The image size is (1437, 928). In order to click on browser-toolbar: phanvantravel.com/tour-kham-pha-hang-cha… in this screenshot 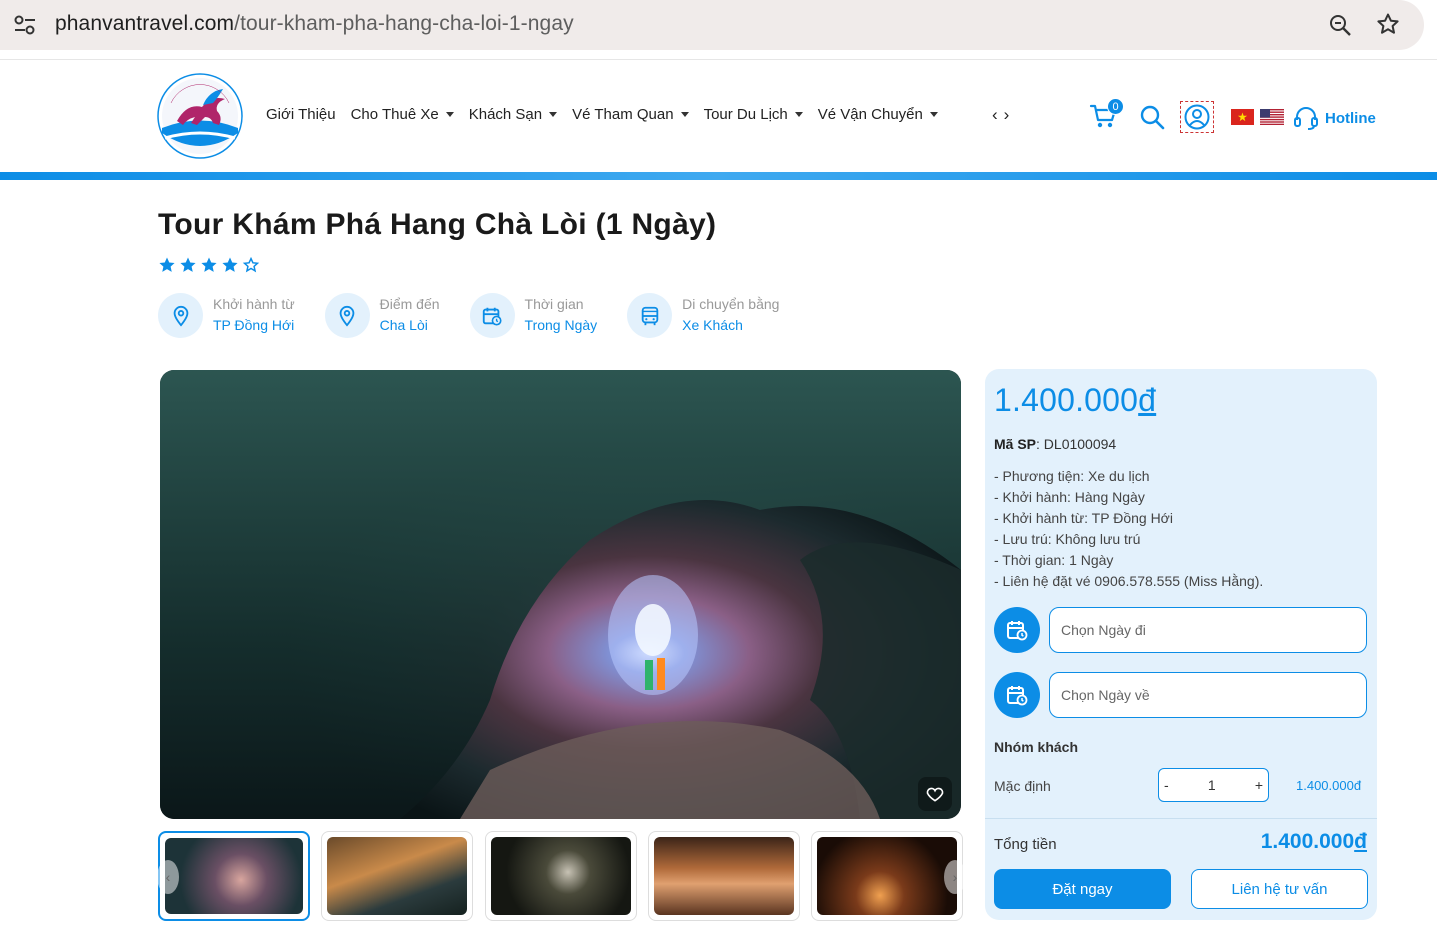, I will do `click(718, 30)`.